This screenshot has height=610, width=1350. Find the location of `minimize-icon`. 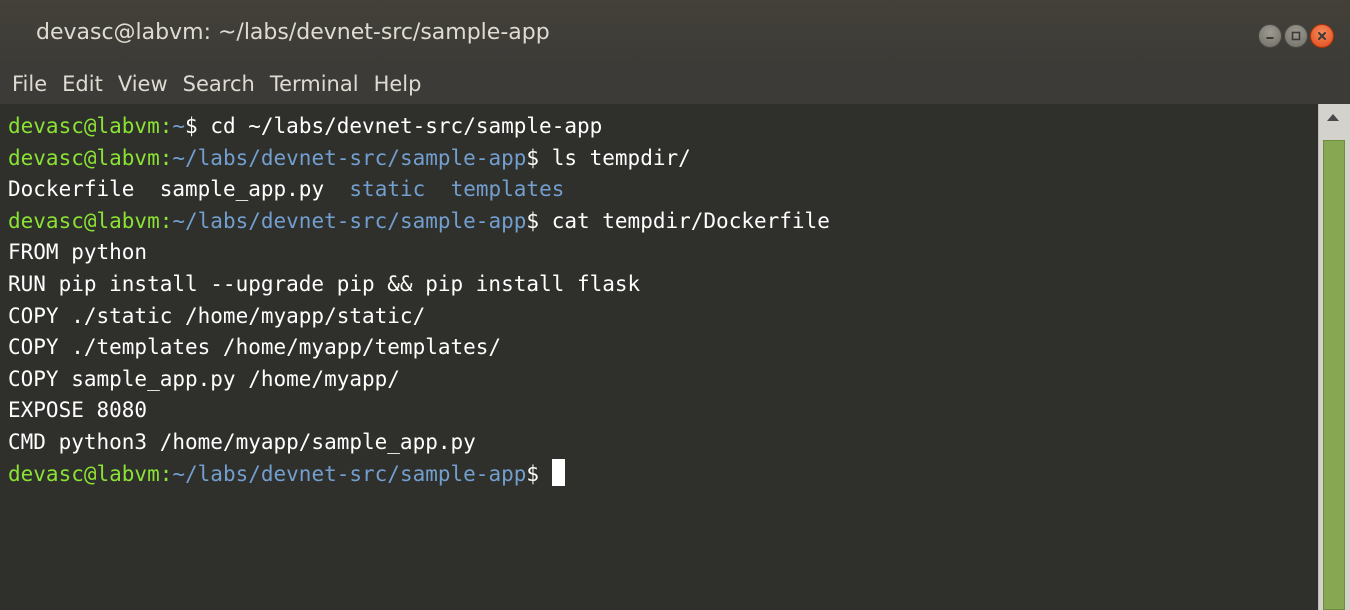

minimize-icon is located at coordinates (1270, 38).